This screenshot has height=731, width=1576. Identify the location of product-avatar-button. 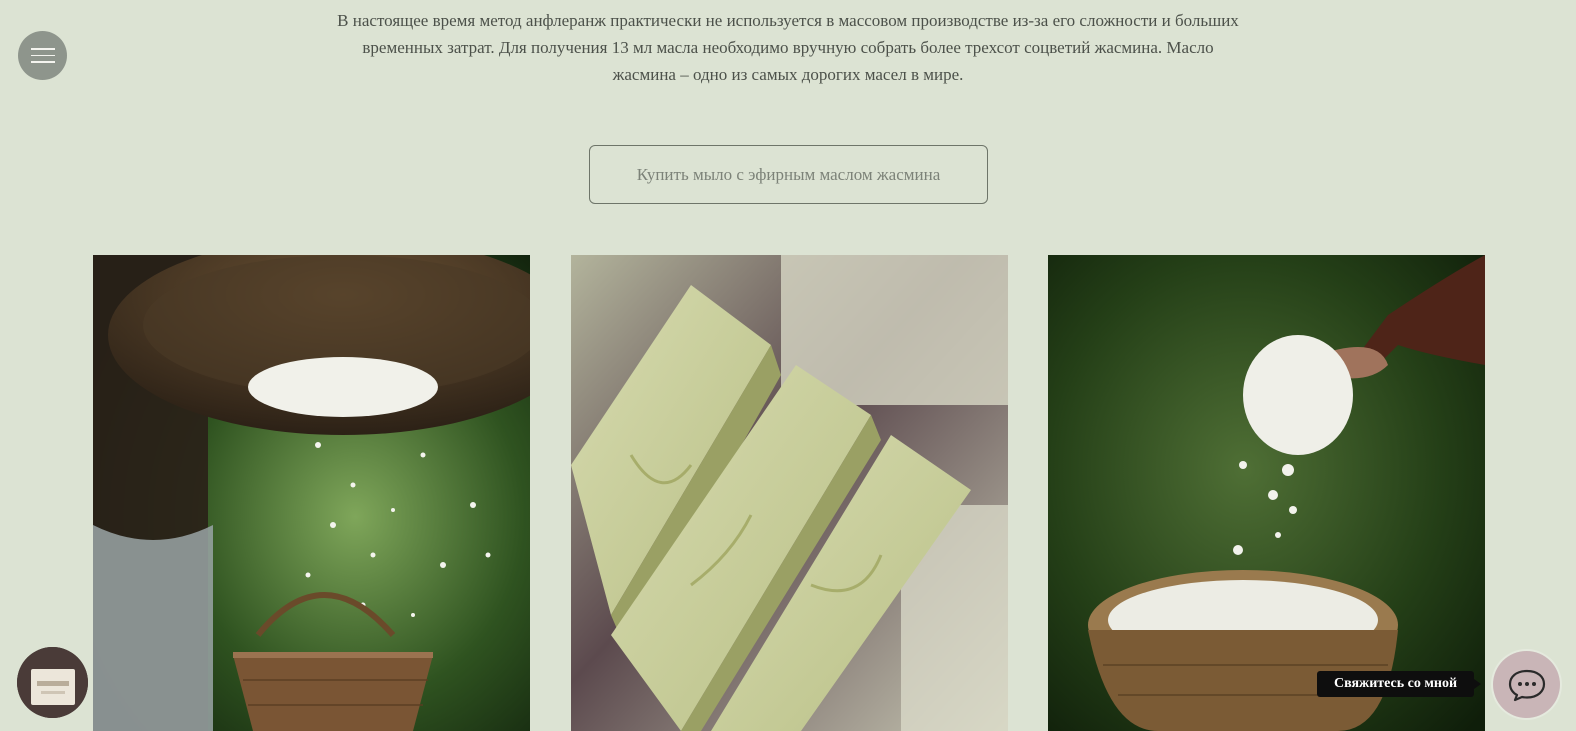
(52, 682).